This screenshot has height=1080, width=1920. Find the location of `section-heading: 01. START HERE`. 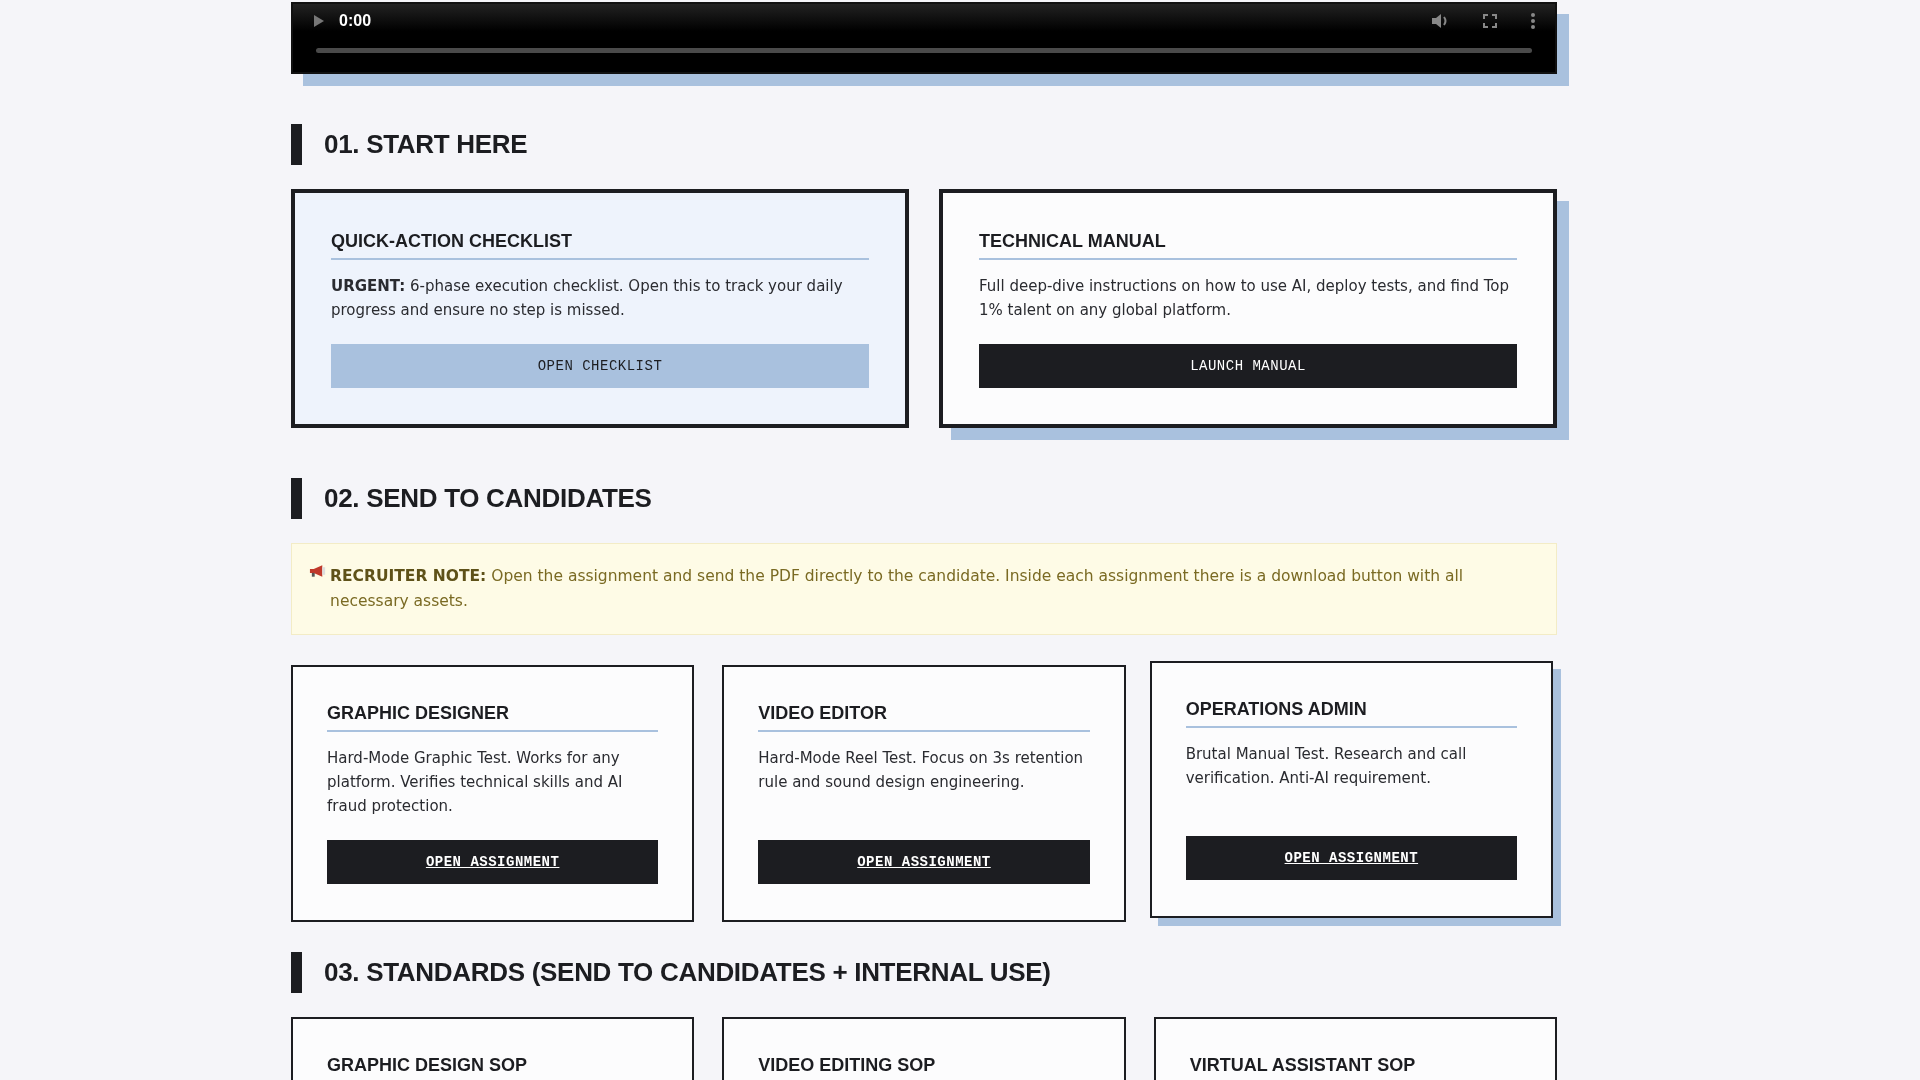

section-heading: 01. START HERE is located at coordinates (426, 144).